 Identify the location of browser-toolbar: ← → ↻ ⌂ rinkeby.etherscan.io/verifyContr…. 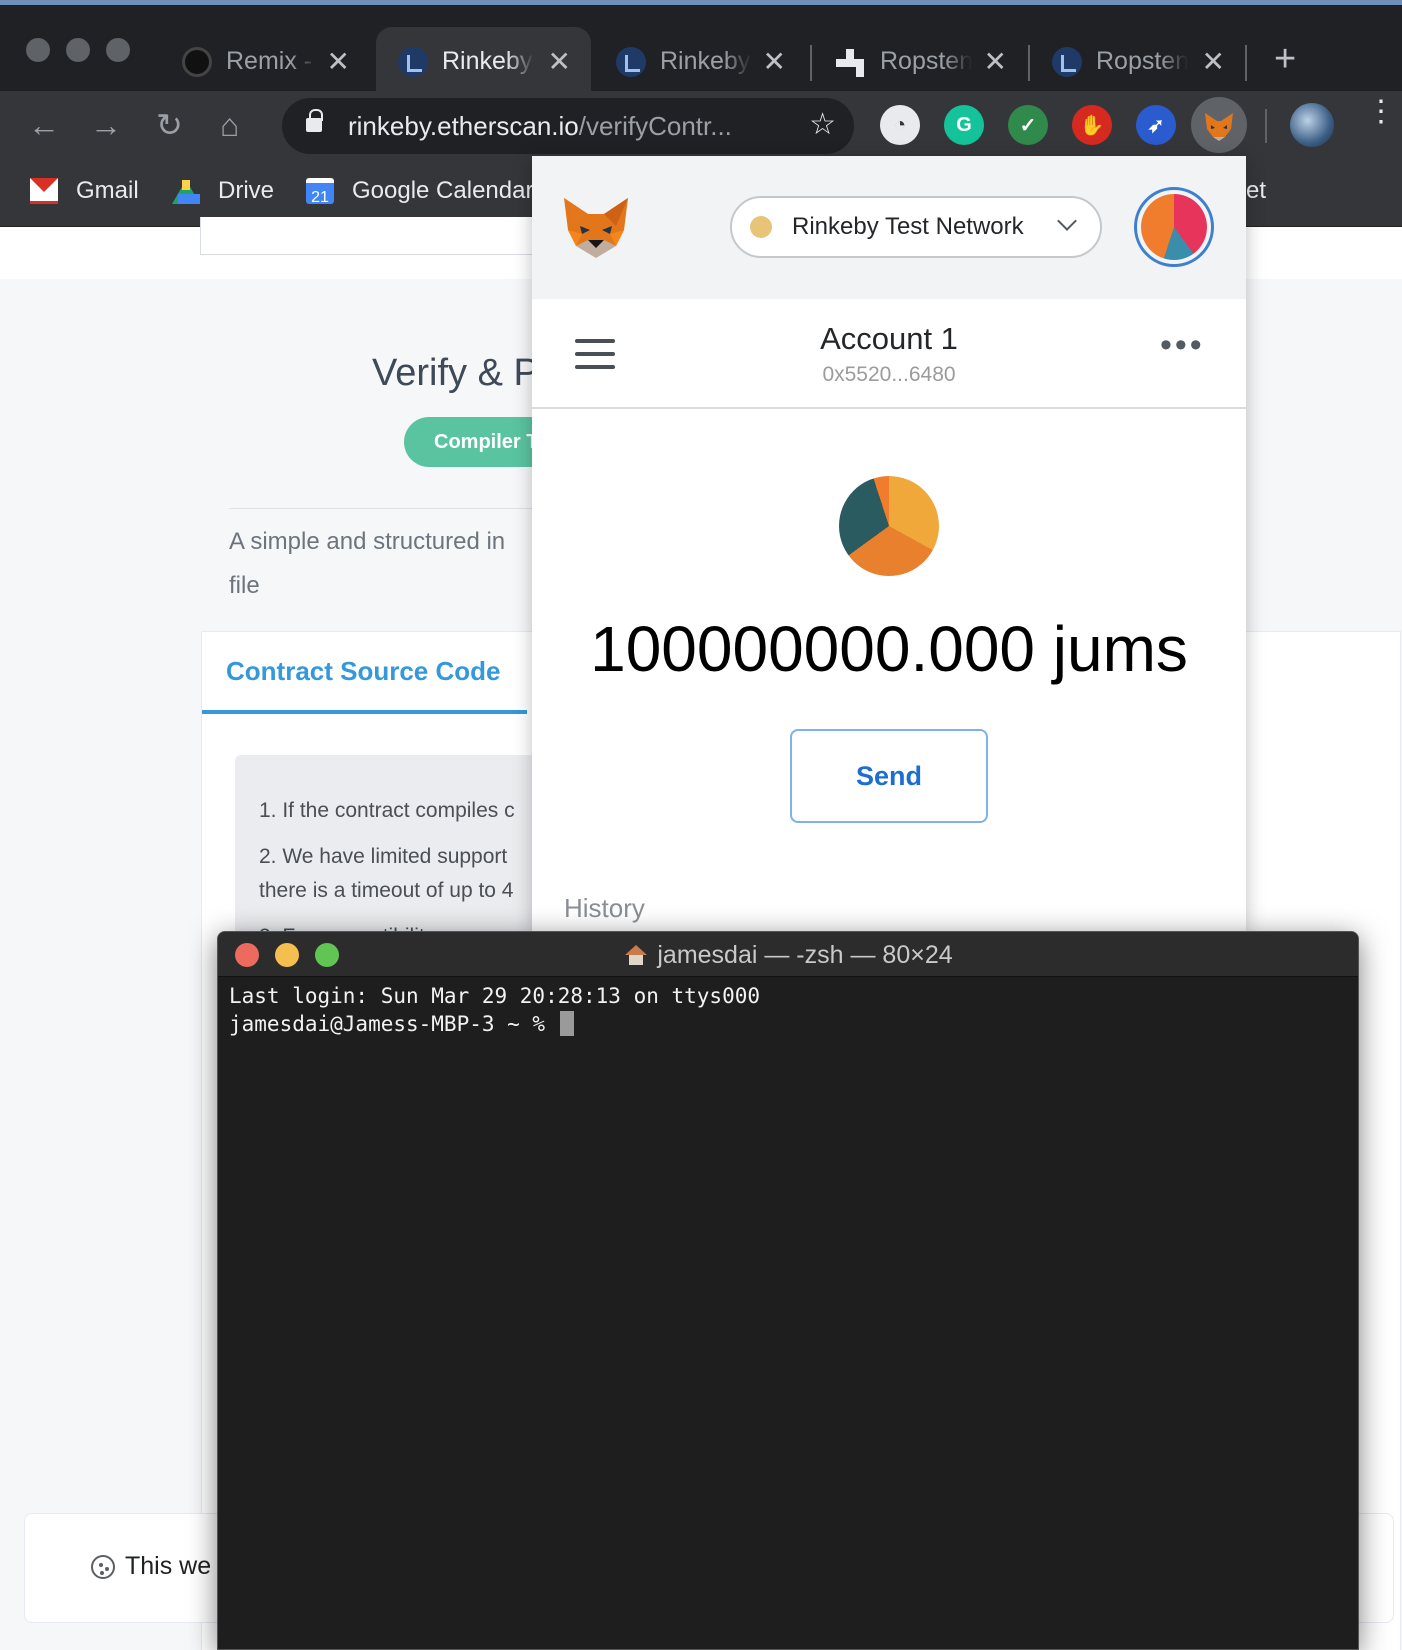
(701, 126).